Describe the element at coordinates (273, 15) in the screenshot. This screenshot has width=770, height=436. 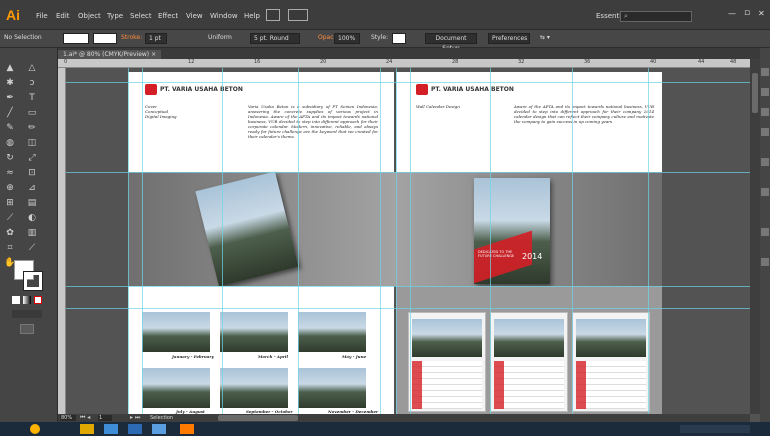
I see `bridge-icon` at that location.